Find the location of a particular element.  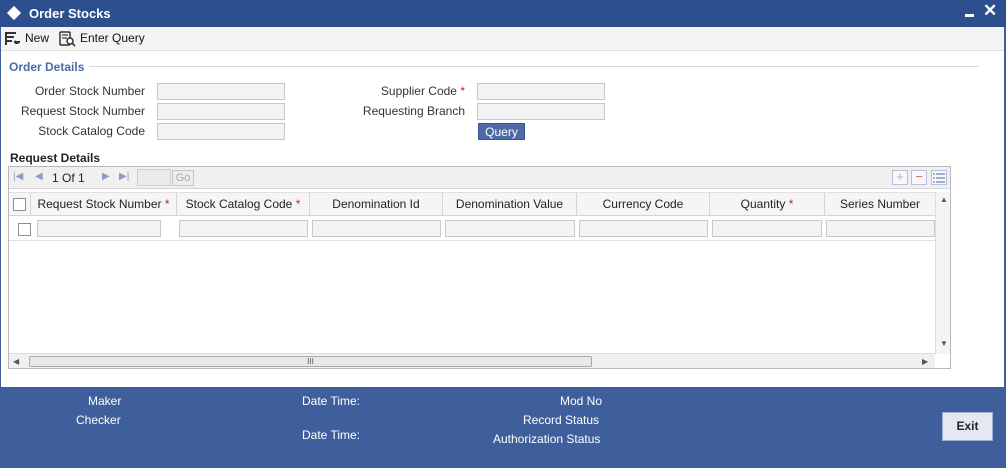

column-header-stock-catalog-code: Stock Catalog Code * is located at coordinates (243, 204).